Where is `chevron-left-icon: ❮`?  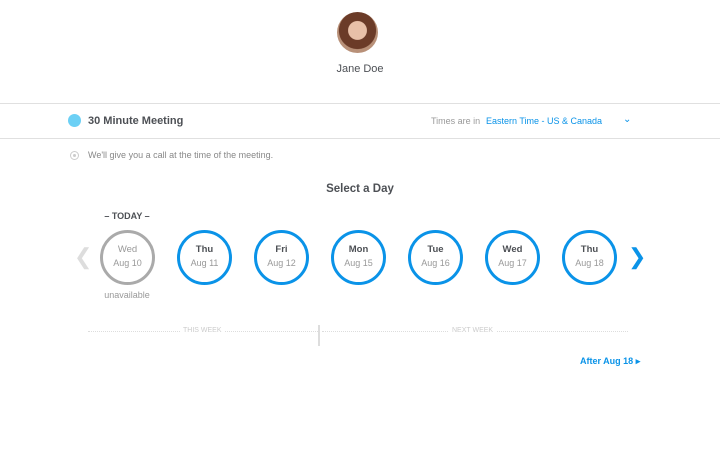
chevron-left-icon: ❮ is located at coordinates (83, 257).